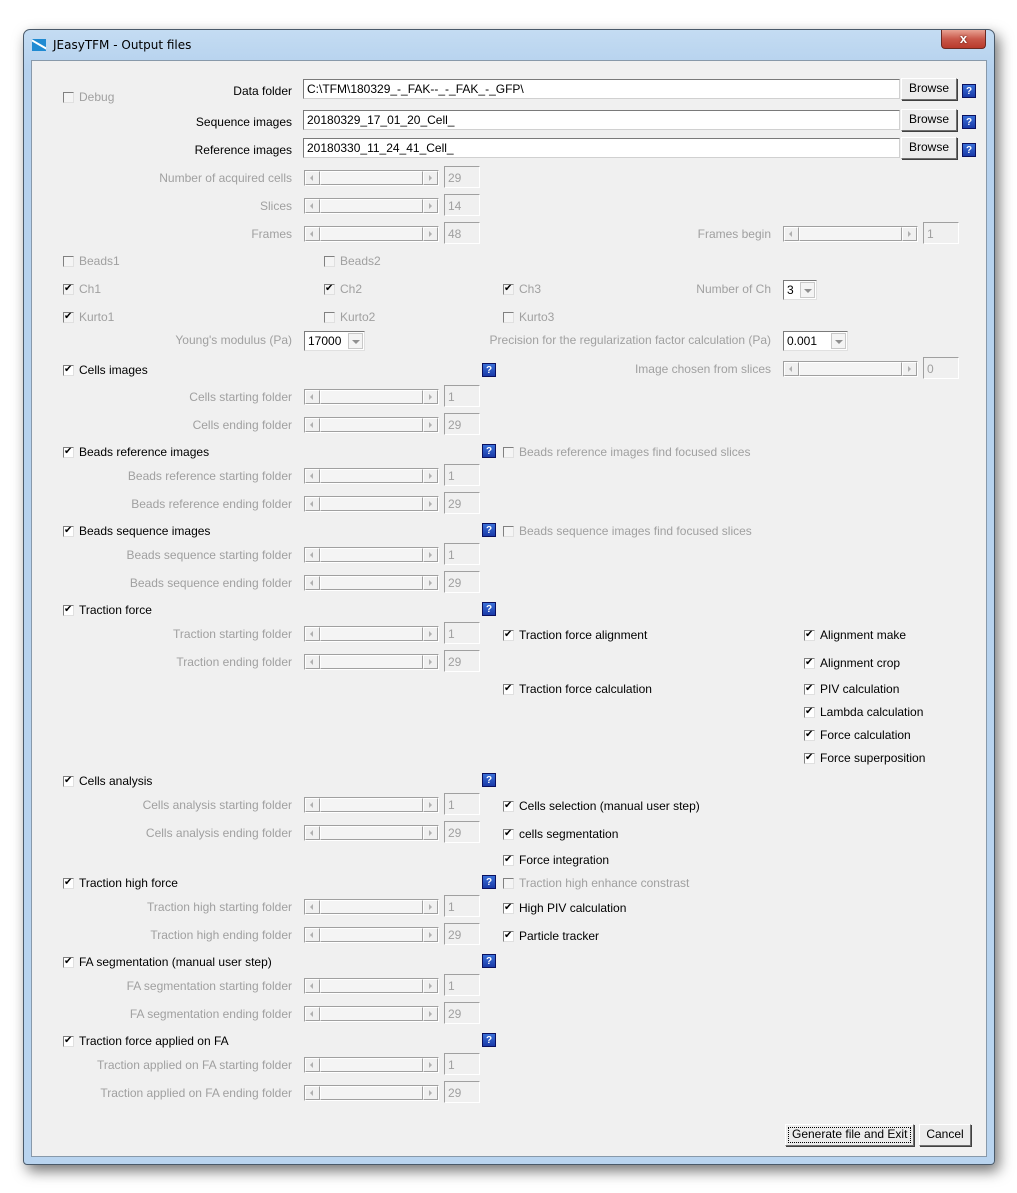 The height and width of the screenshot is (1193, 1017). I want to click on cells-analysis-starting-folder-scrollbar, so click(371, 805).